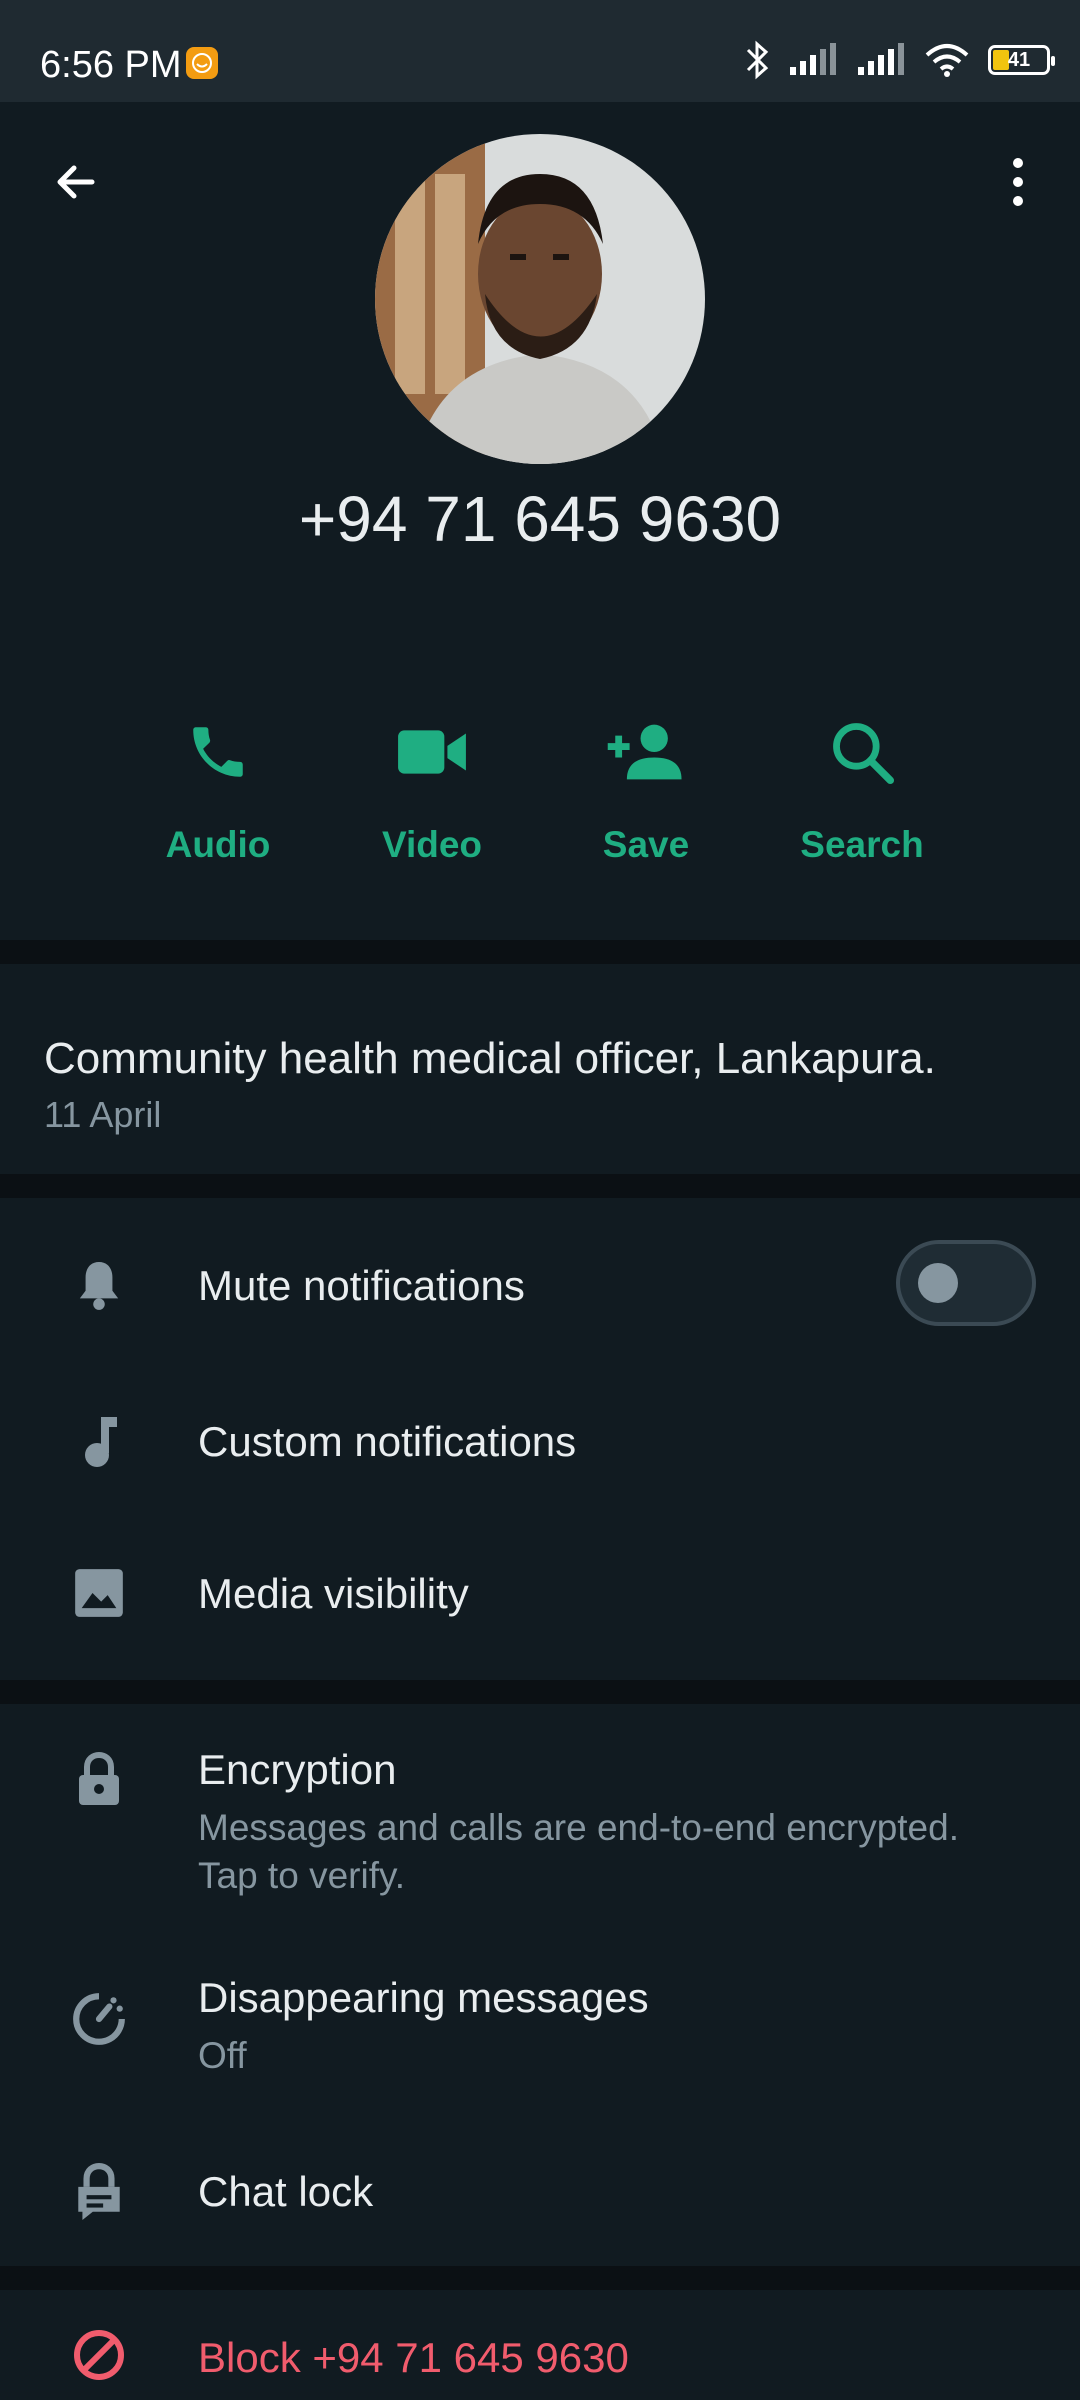 This screenshot has width=1080, height=2400. Describe the element at coordinates (540, 2194) in the screenshot. I see `chat-lock-row: Chat lock` at that location.